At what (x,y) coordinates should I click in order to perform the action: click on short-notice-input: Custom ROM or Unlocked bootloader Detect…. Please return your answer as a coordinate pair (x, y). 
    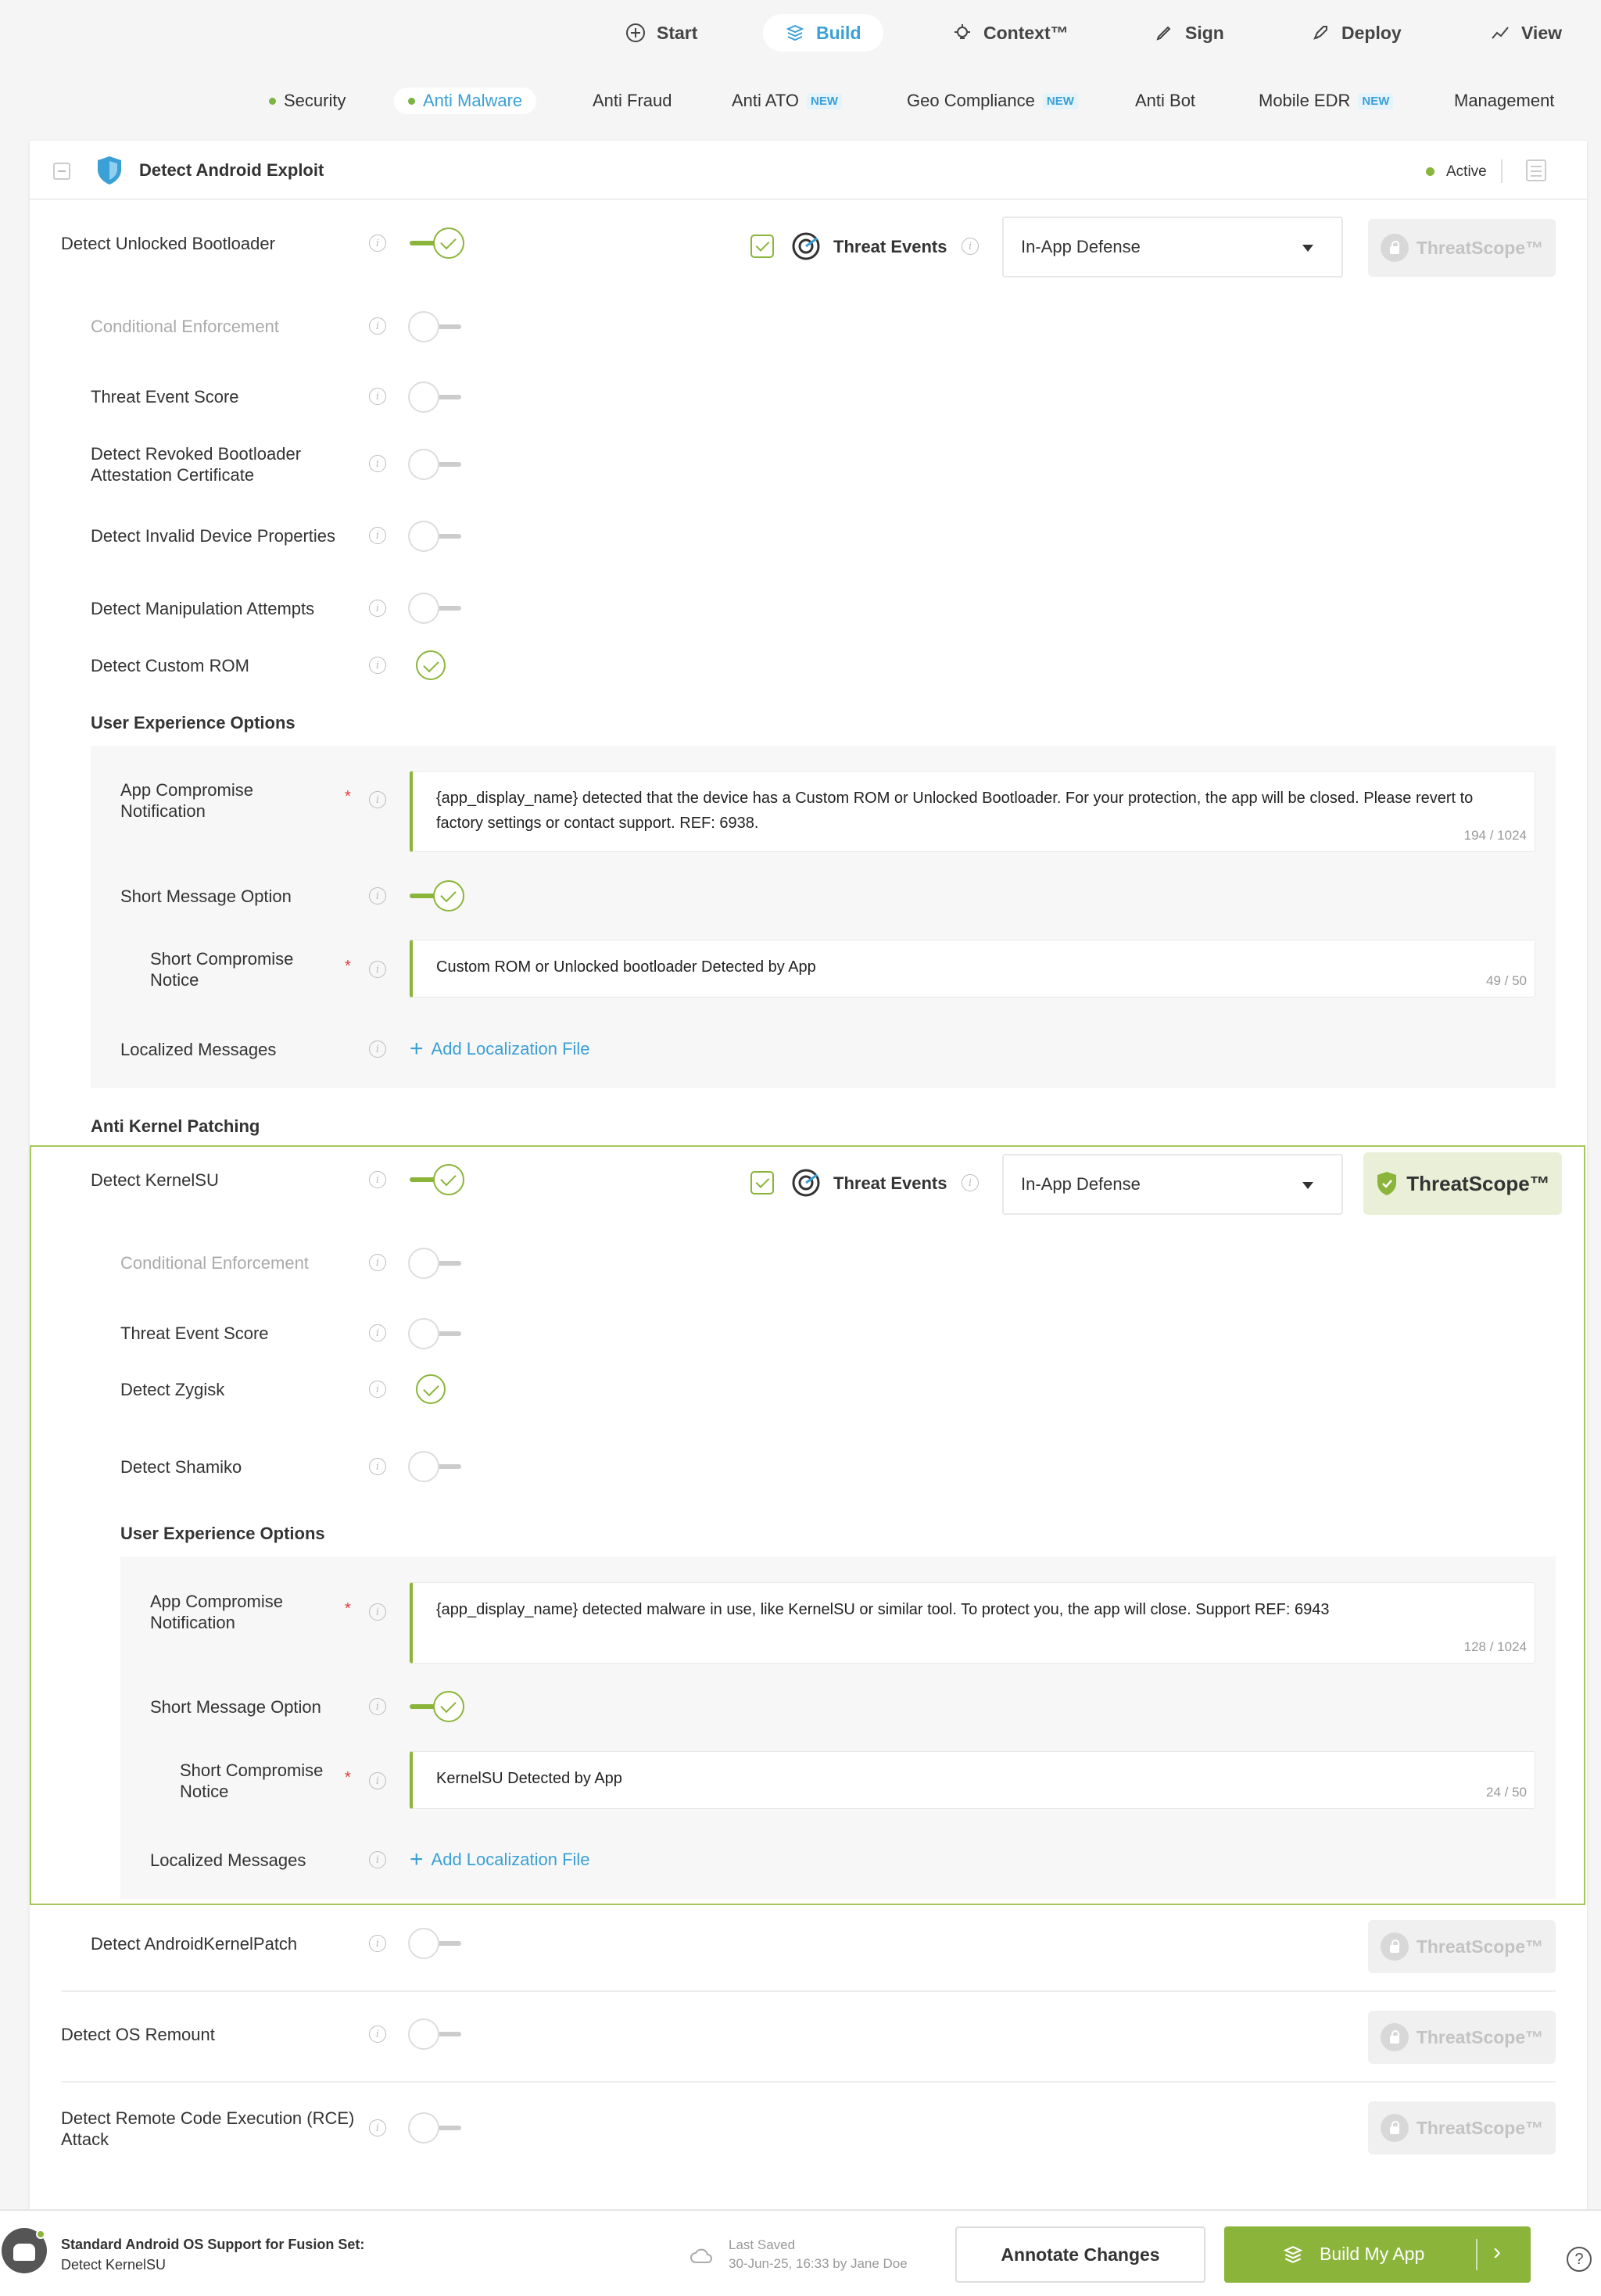
    Looking at the image, I should click on (972, 969).